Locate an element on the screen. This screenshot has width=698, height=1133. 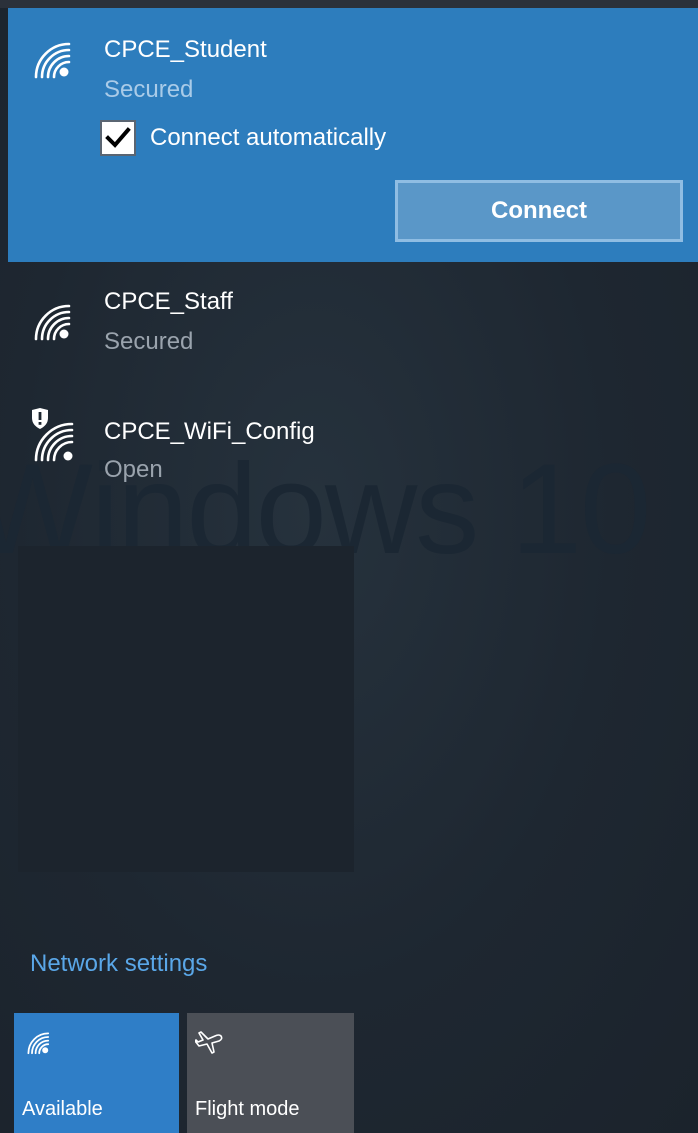
tile-label: Flight mode is located at coordinates (247, 1109).